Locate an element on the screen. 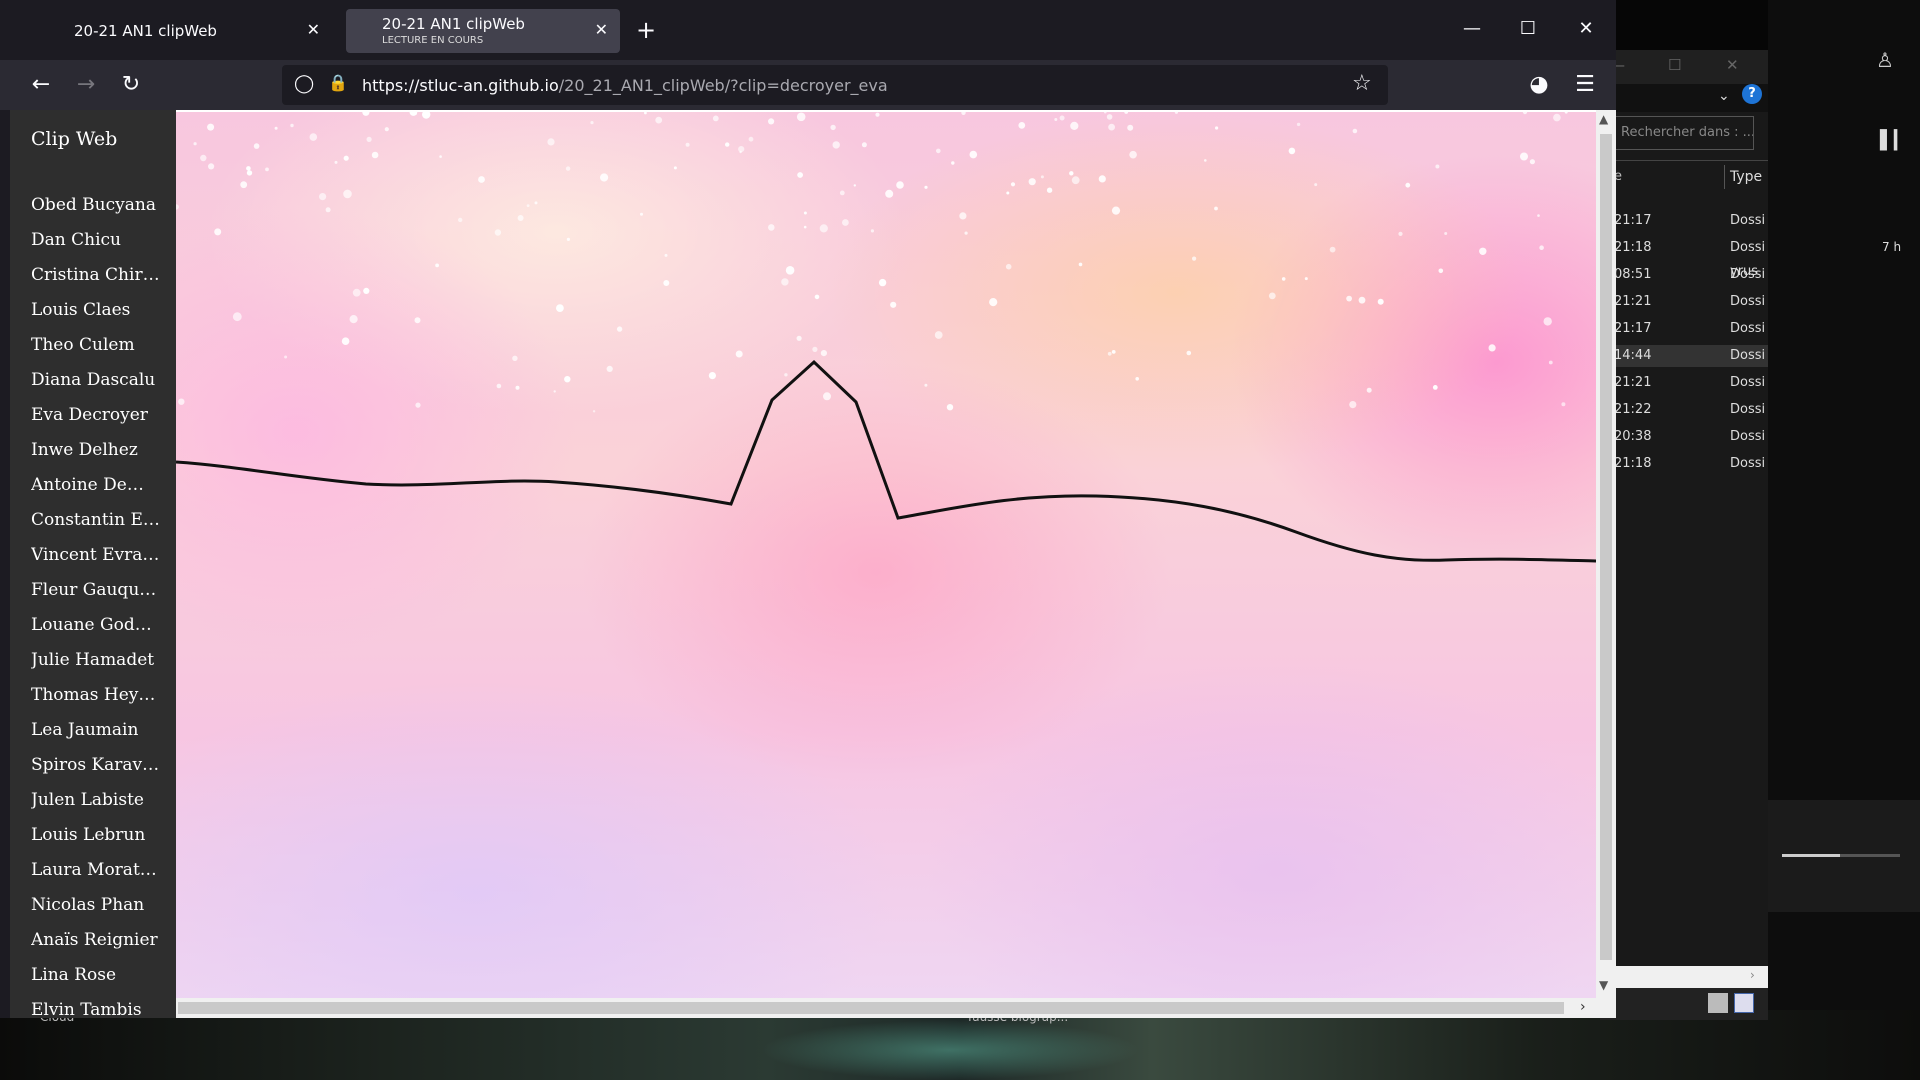  horizontal-scrollbar: › is located at coordinates (886, 1008).